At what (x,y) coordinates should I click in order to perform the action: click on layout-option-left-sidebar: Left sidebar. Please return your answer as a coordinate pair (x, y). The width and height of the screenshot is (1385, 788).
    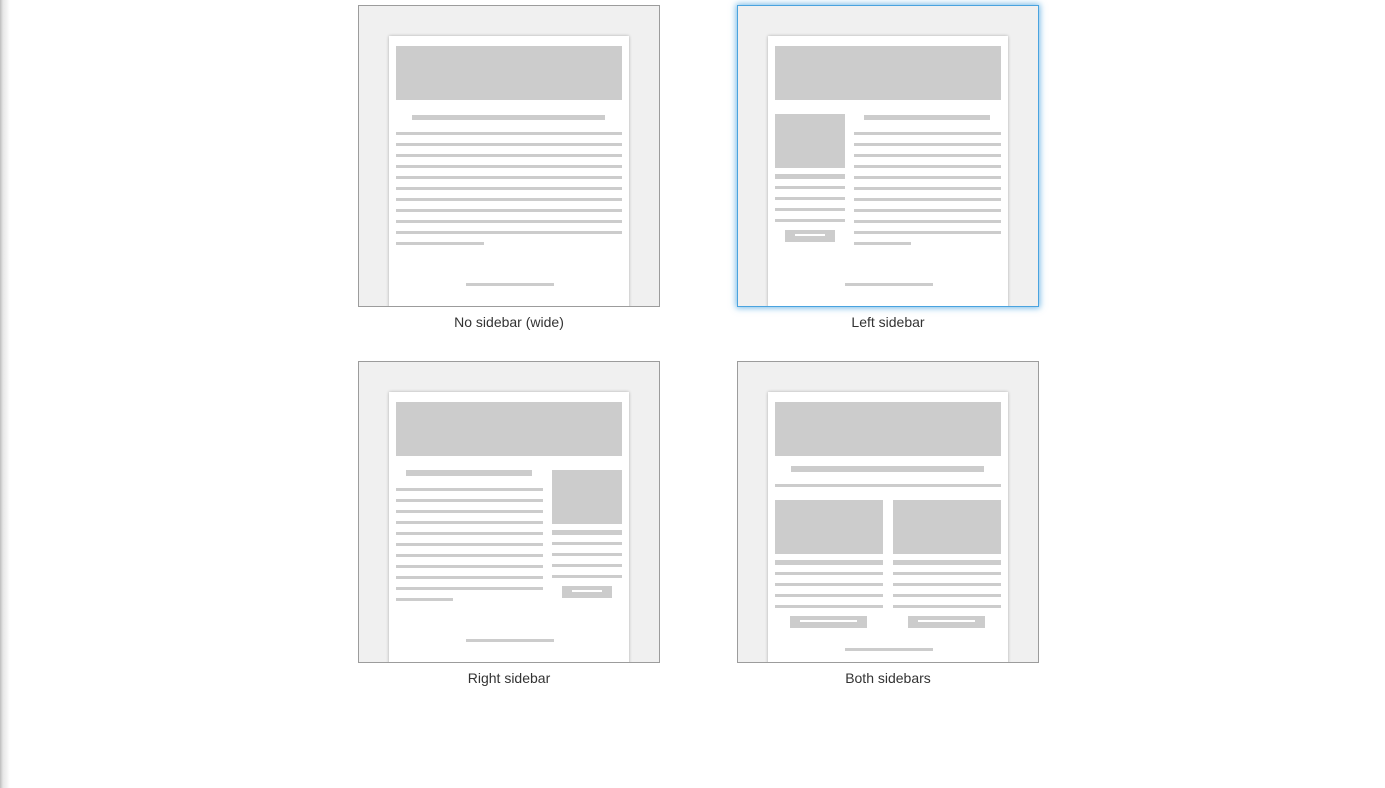
    Looking at the image, I should click on (888, 175).